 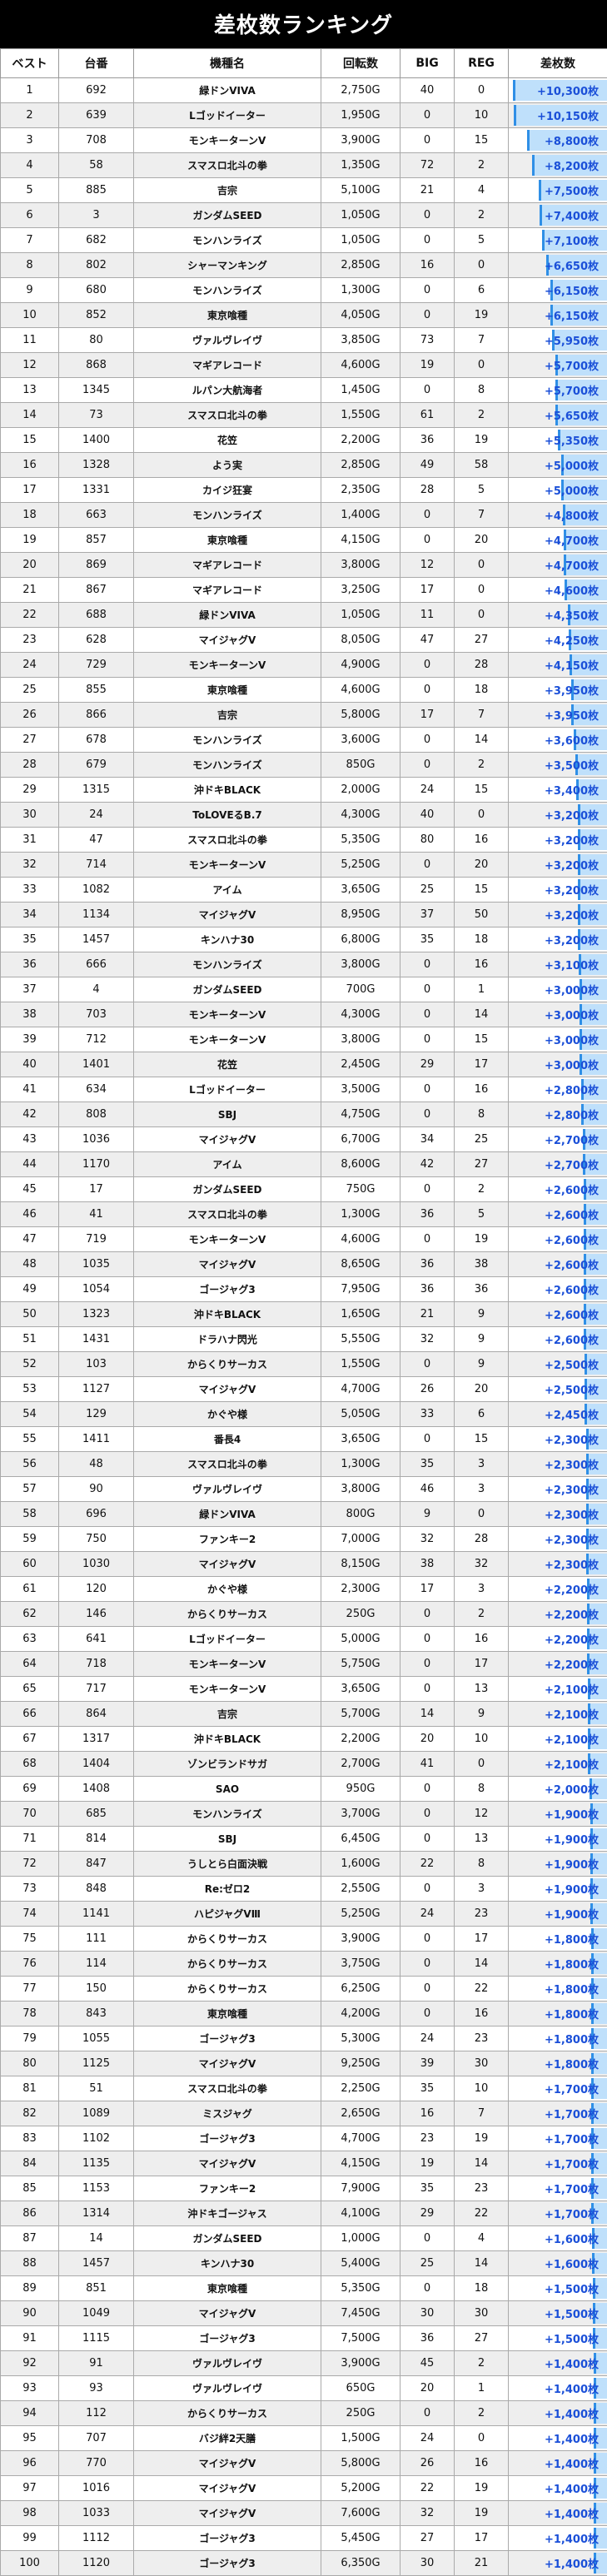 I want to click on spins-cell: 5,750G, so click(x=361, y=1664).